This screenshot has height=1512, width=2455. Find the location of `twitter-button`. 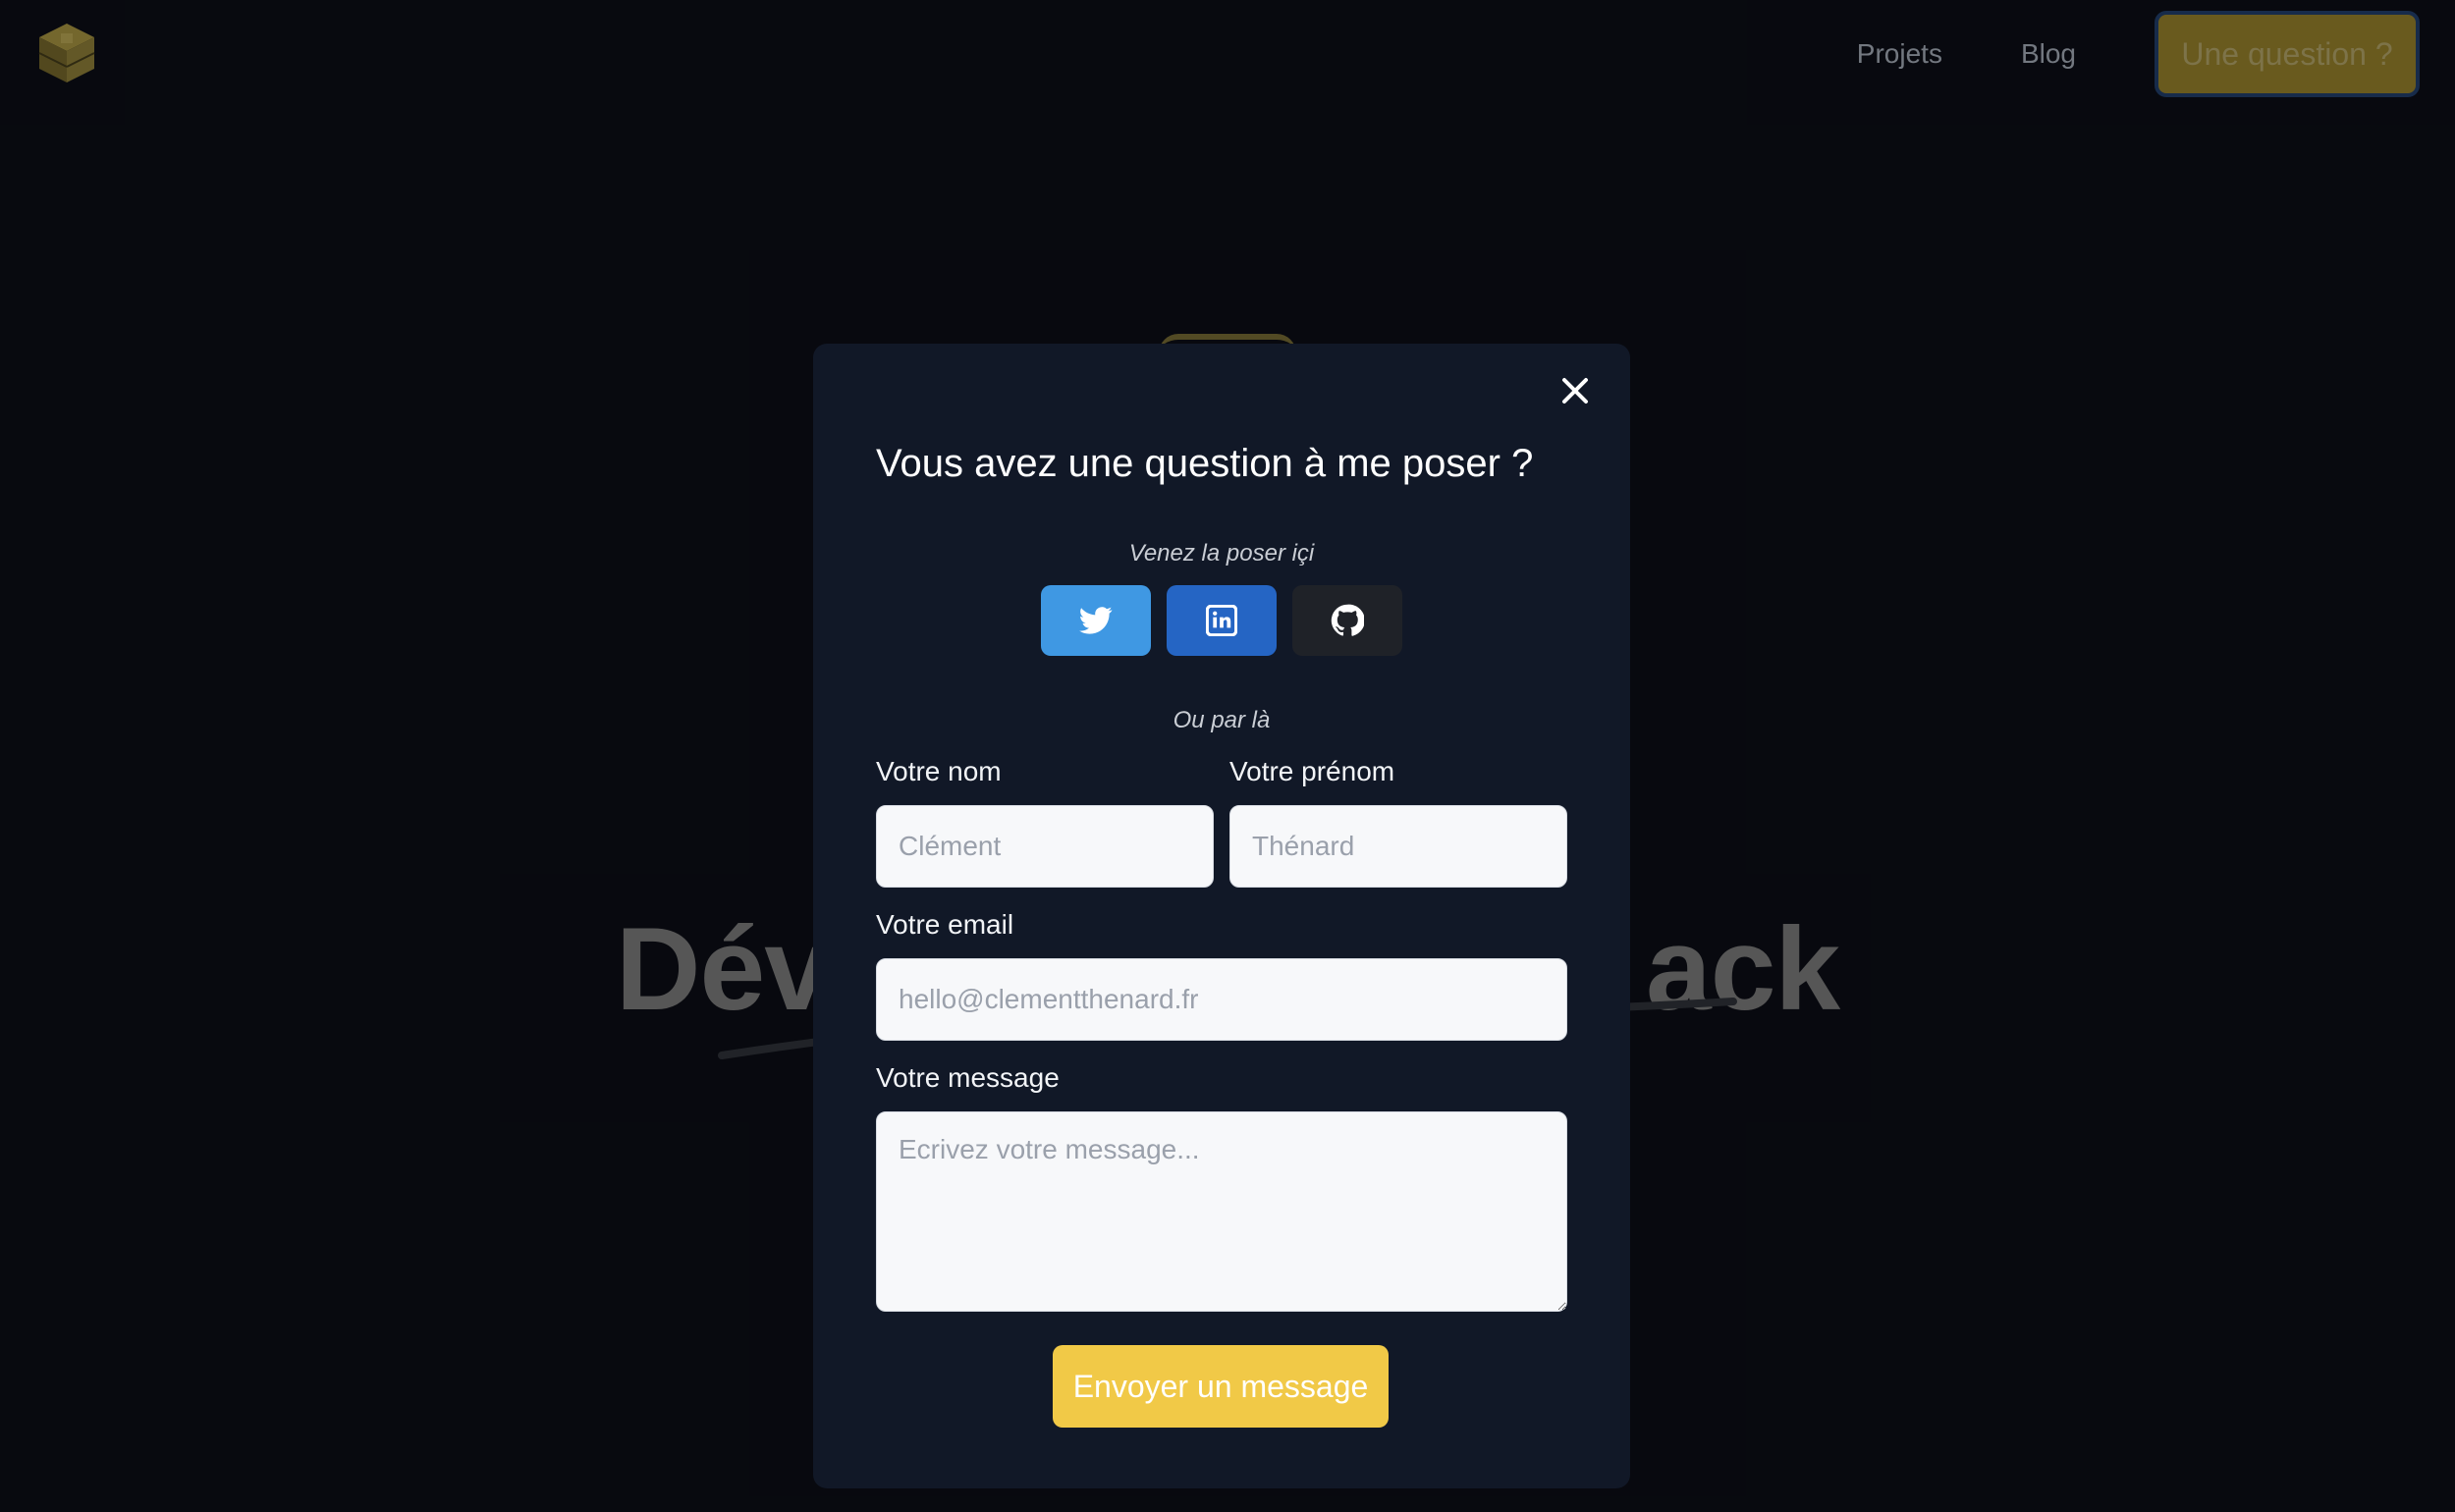

twitter-button is located at coordinates (1096, 620).